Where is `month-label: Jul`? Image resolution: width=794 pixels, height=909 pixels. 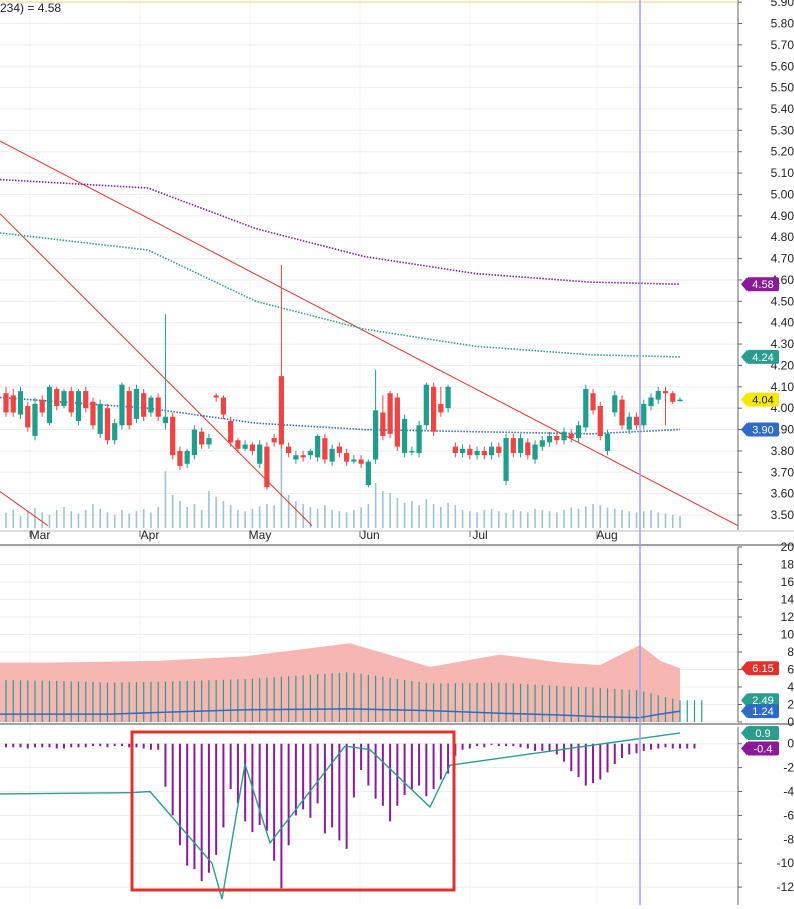 month-label: Jul is located at coordinates (479, 535).